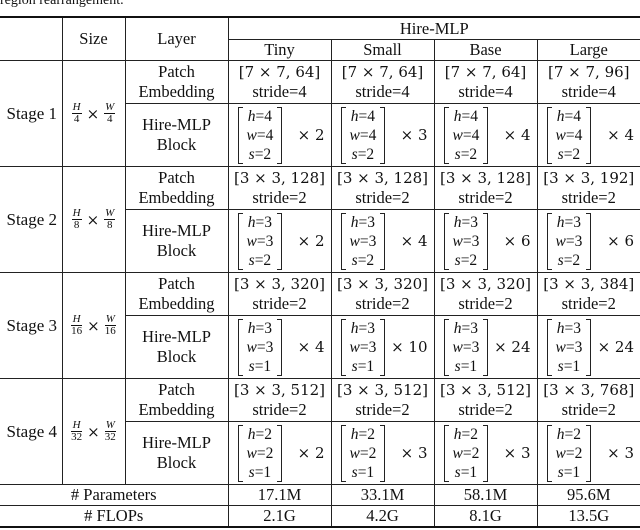 This screenshot has height=530, width=640. I want to click on summary-value-base: 8.1G, so click(485, 516).